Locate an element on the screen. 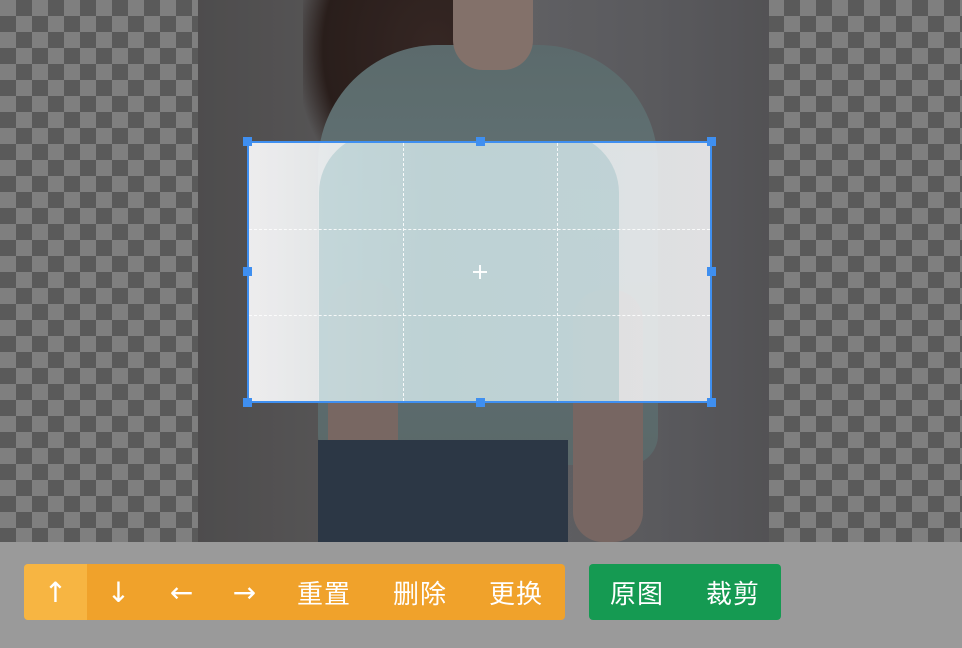  edit-button-group: ↑ ↓ ← → 重置 删除 更换 is located at coordinates (294, 592).